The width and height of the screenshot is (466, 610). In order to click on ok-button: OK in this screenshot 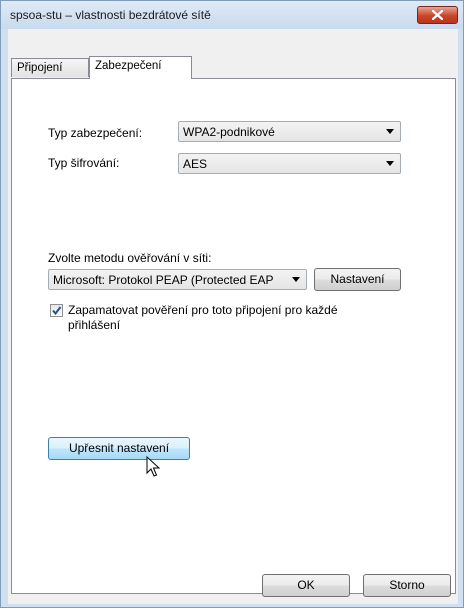, I will do `click(306, 585)`.